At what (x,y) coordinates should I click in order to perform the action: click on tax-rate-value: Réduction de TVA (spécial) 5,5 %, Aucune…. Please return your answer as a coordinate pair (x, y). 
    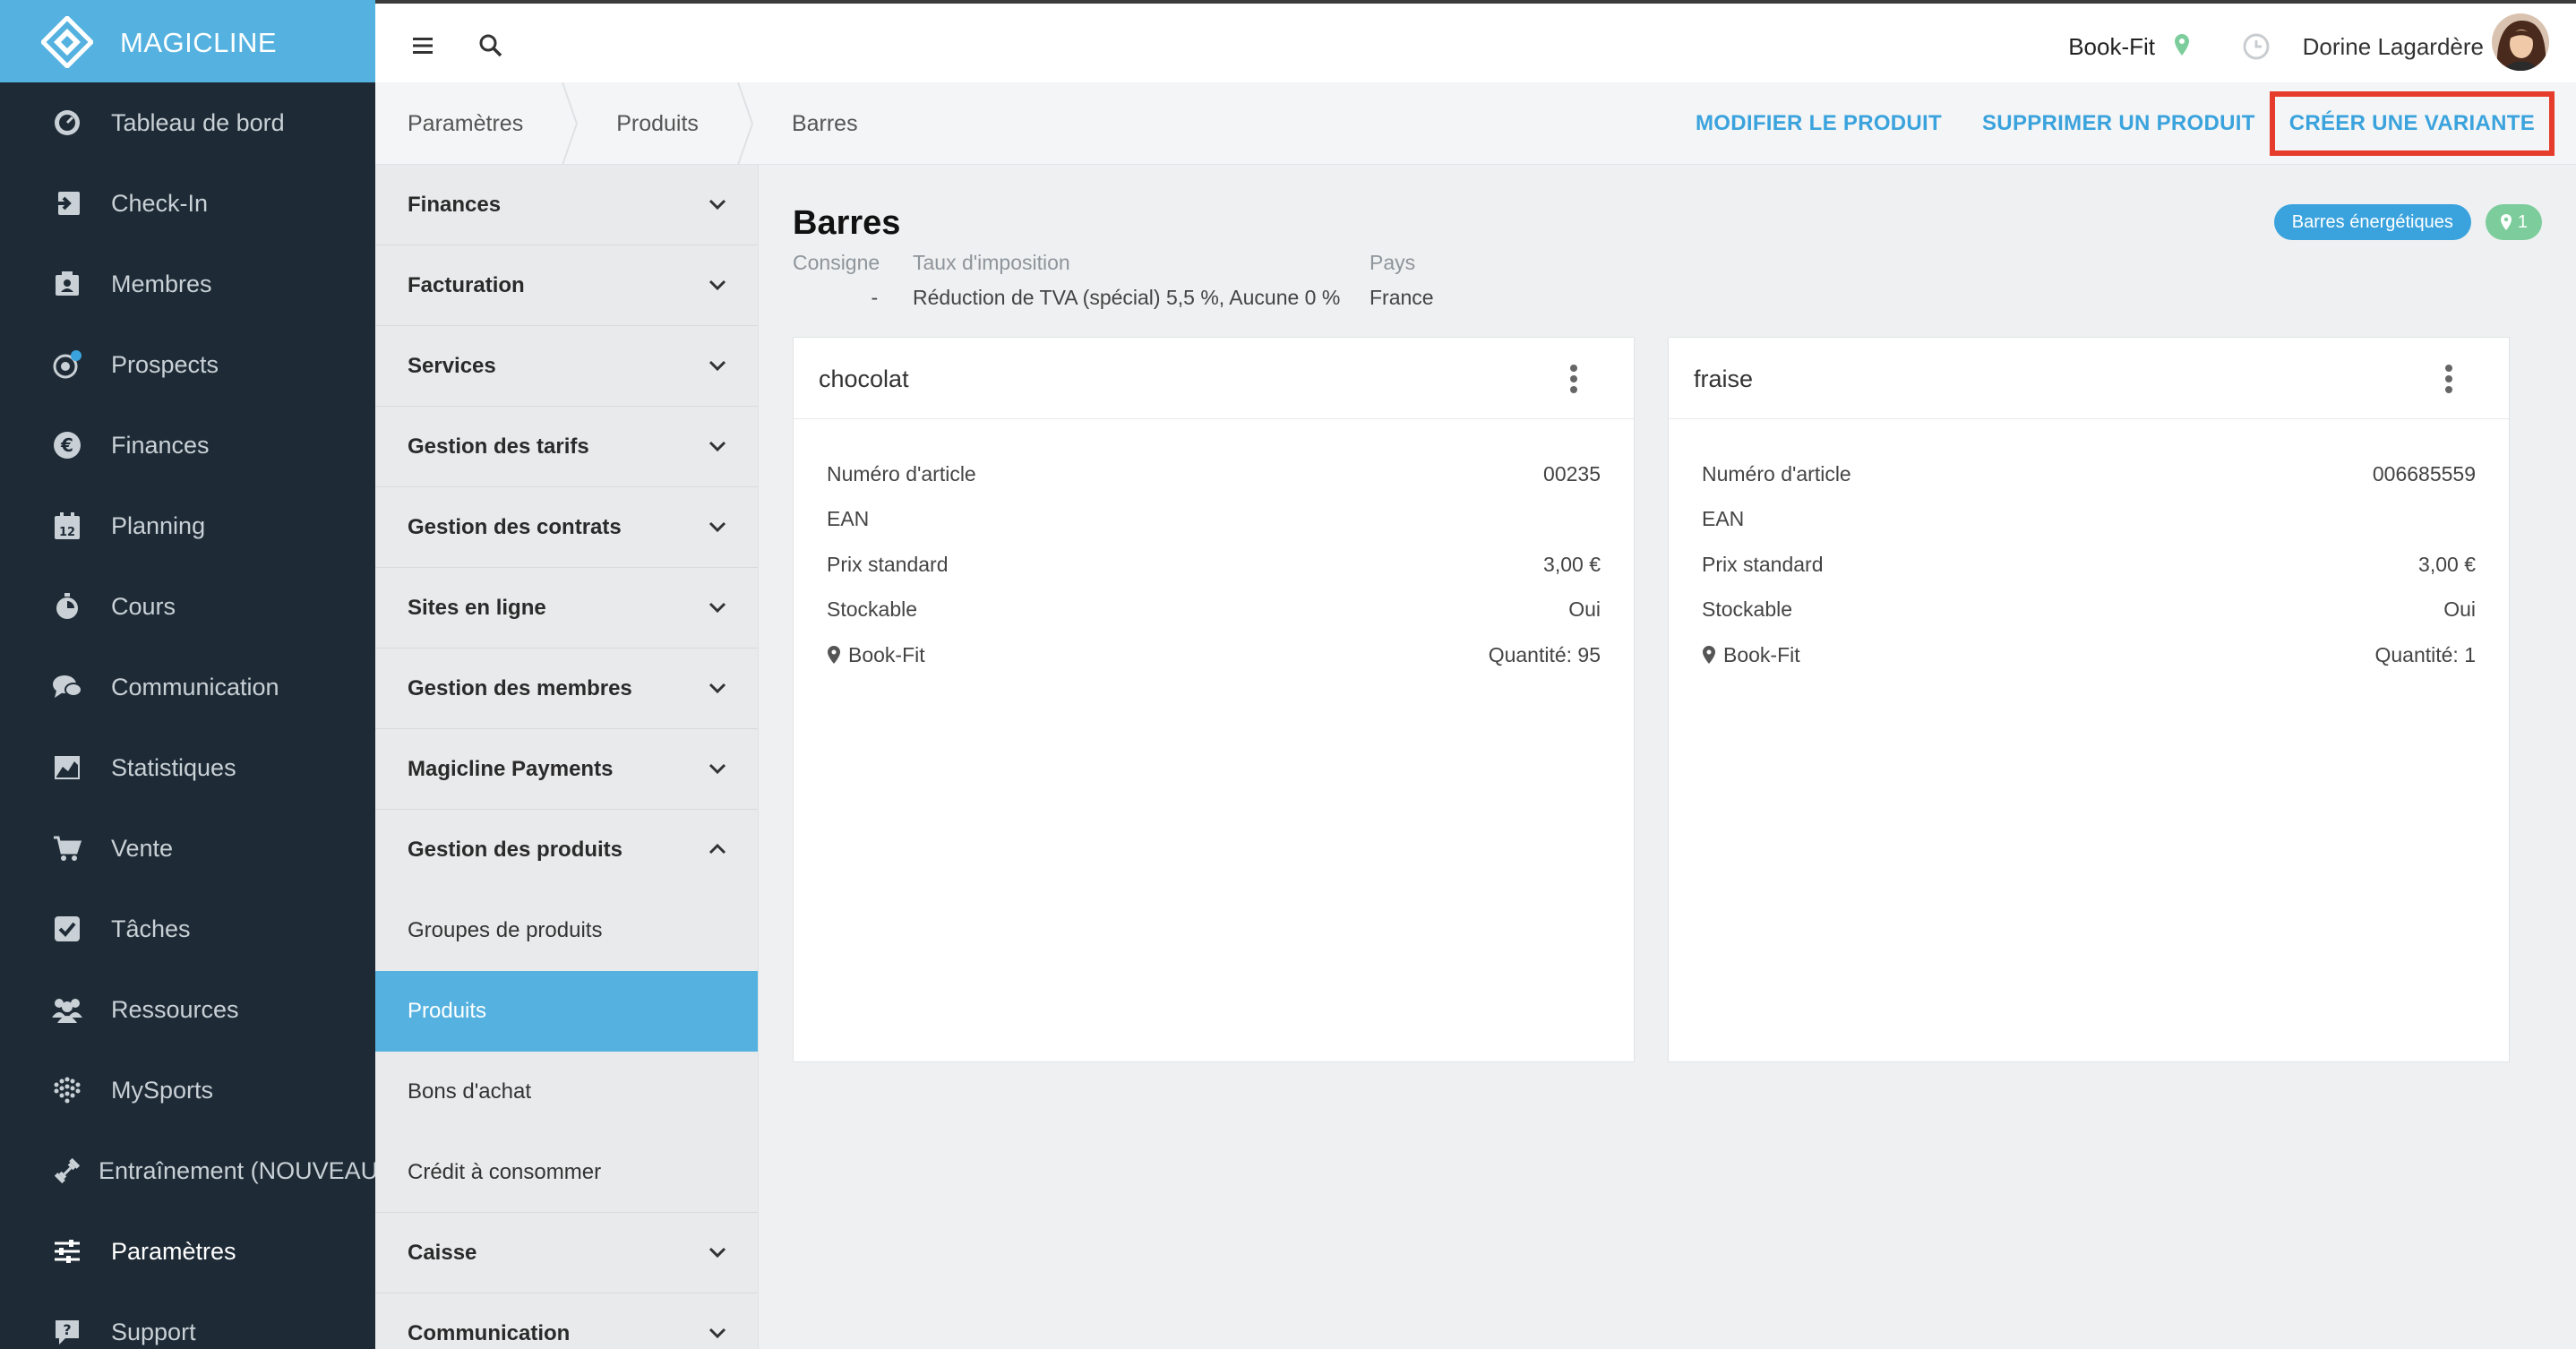
    Looking at the image, I should click on (1127, 297).